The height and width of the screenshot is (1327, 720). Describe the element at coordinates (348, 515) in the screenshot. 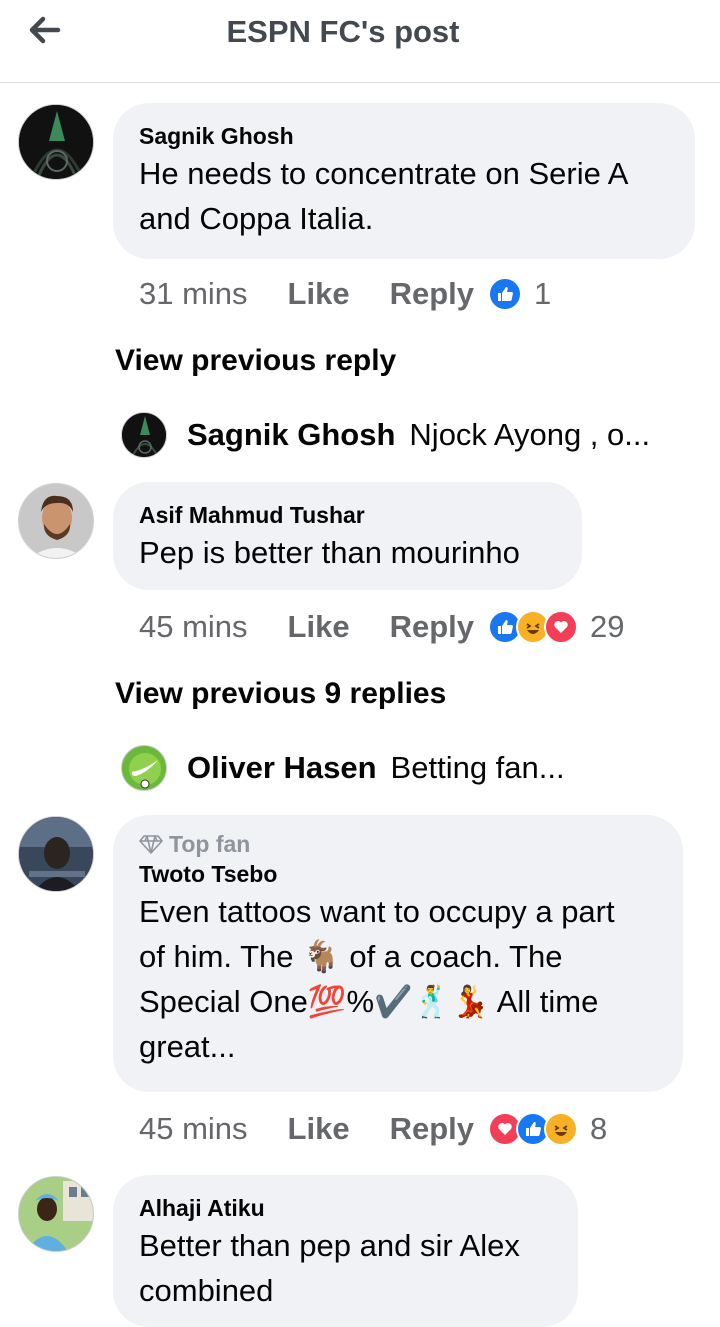

I see `comment-author: Asif Mahmud Tushar` at that location.